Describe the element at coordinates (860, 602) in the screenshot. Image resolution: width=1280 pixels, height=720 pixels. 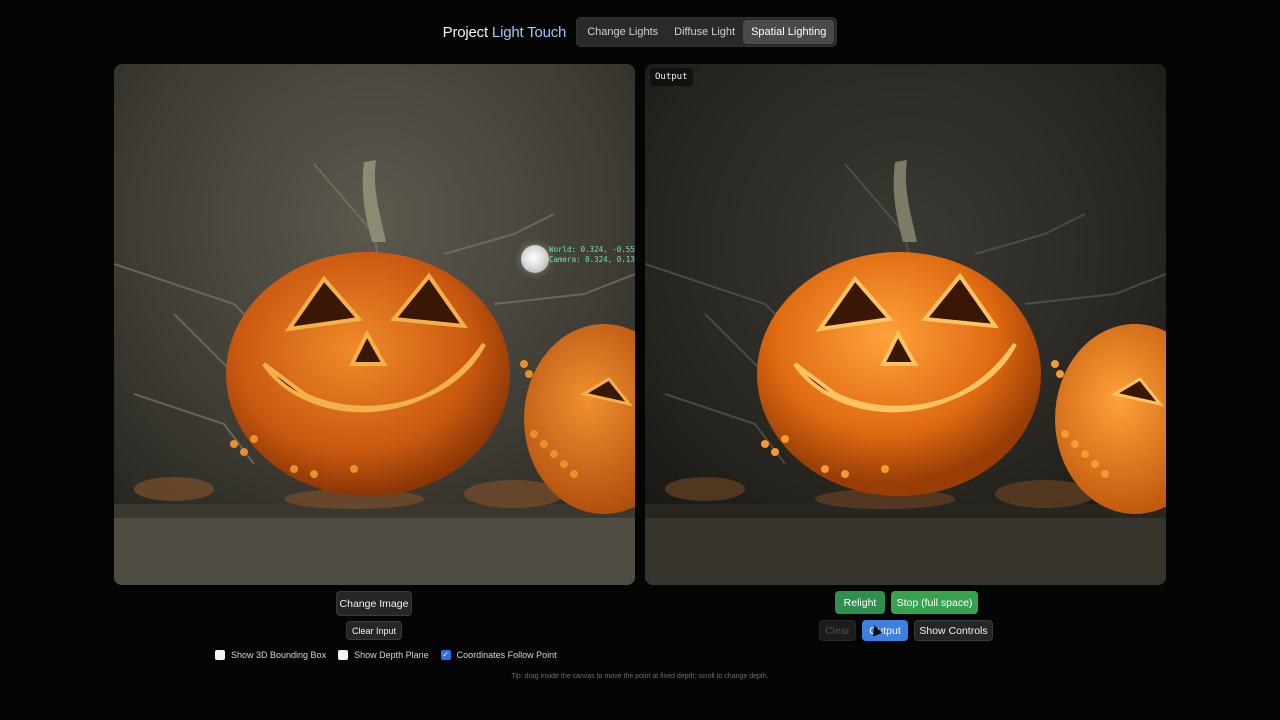
I see `relight-button: Relight` at that location.